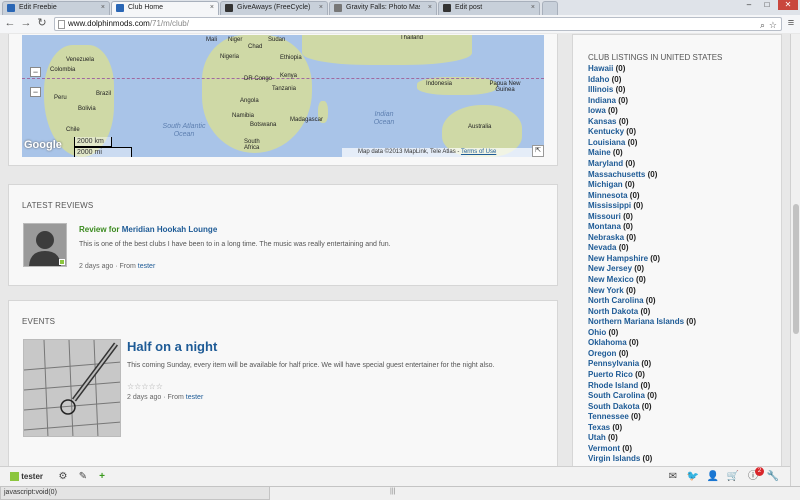  I want to click on review-author-link: tester, so click(147, 266).